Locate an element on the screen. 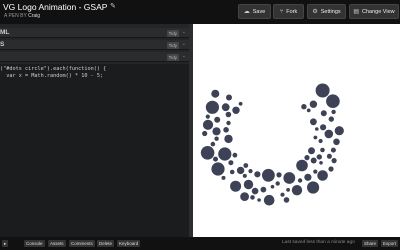 The height and width of the screenshot is (250, 400). console-button: Console is located at coordinates (34, 243).